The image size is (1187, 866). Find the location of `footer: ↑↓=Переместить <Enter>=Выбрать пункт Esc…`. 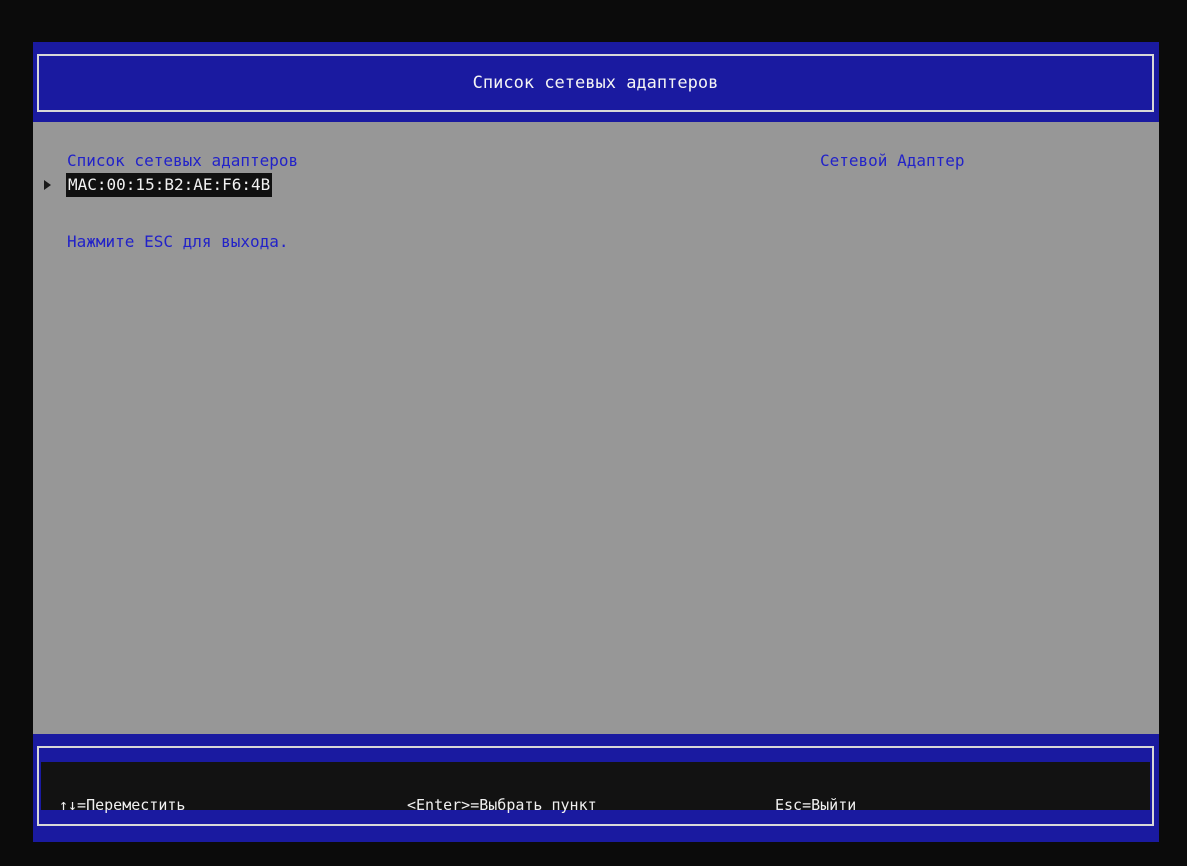

footer: ↑↓=Переместить <Enter>=Выбрать пункт Esc… is located at coordinates (596, 788).